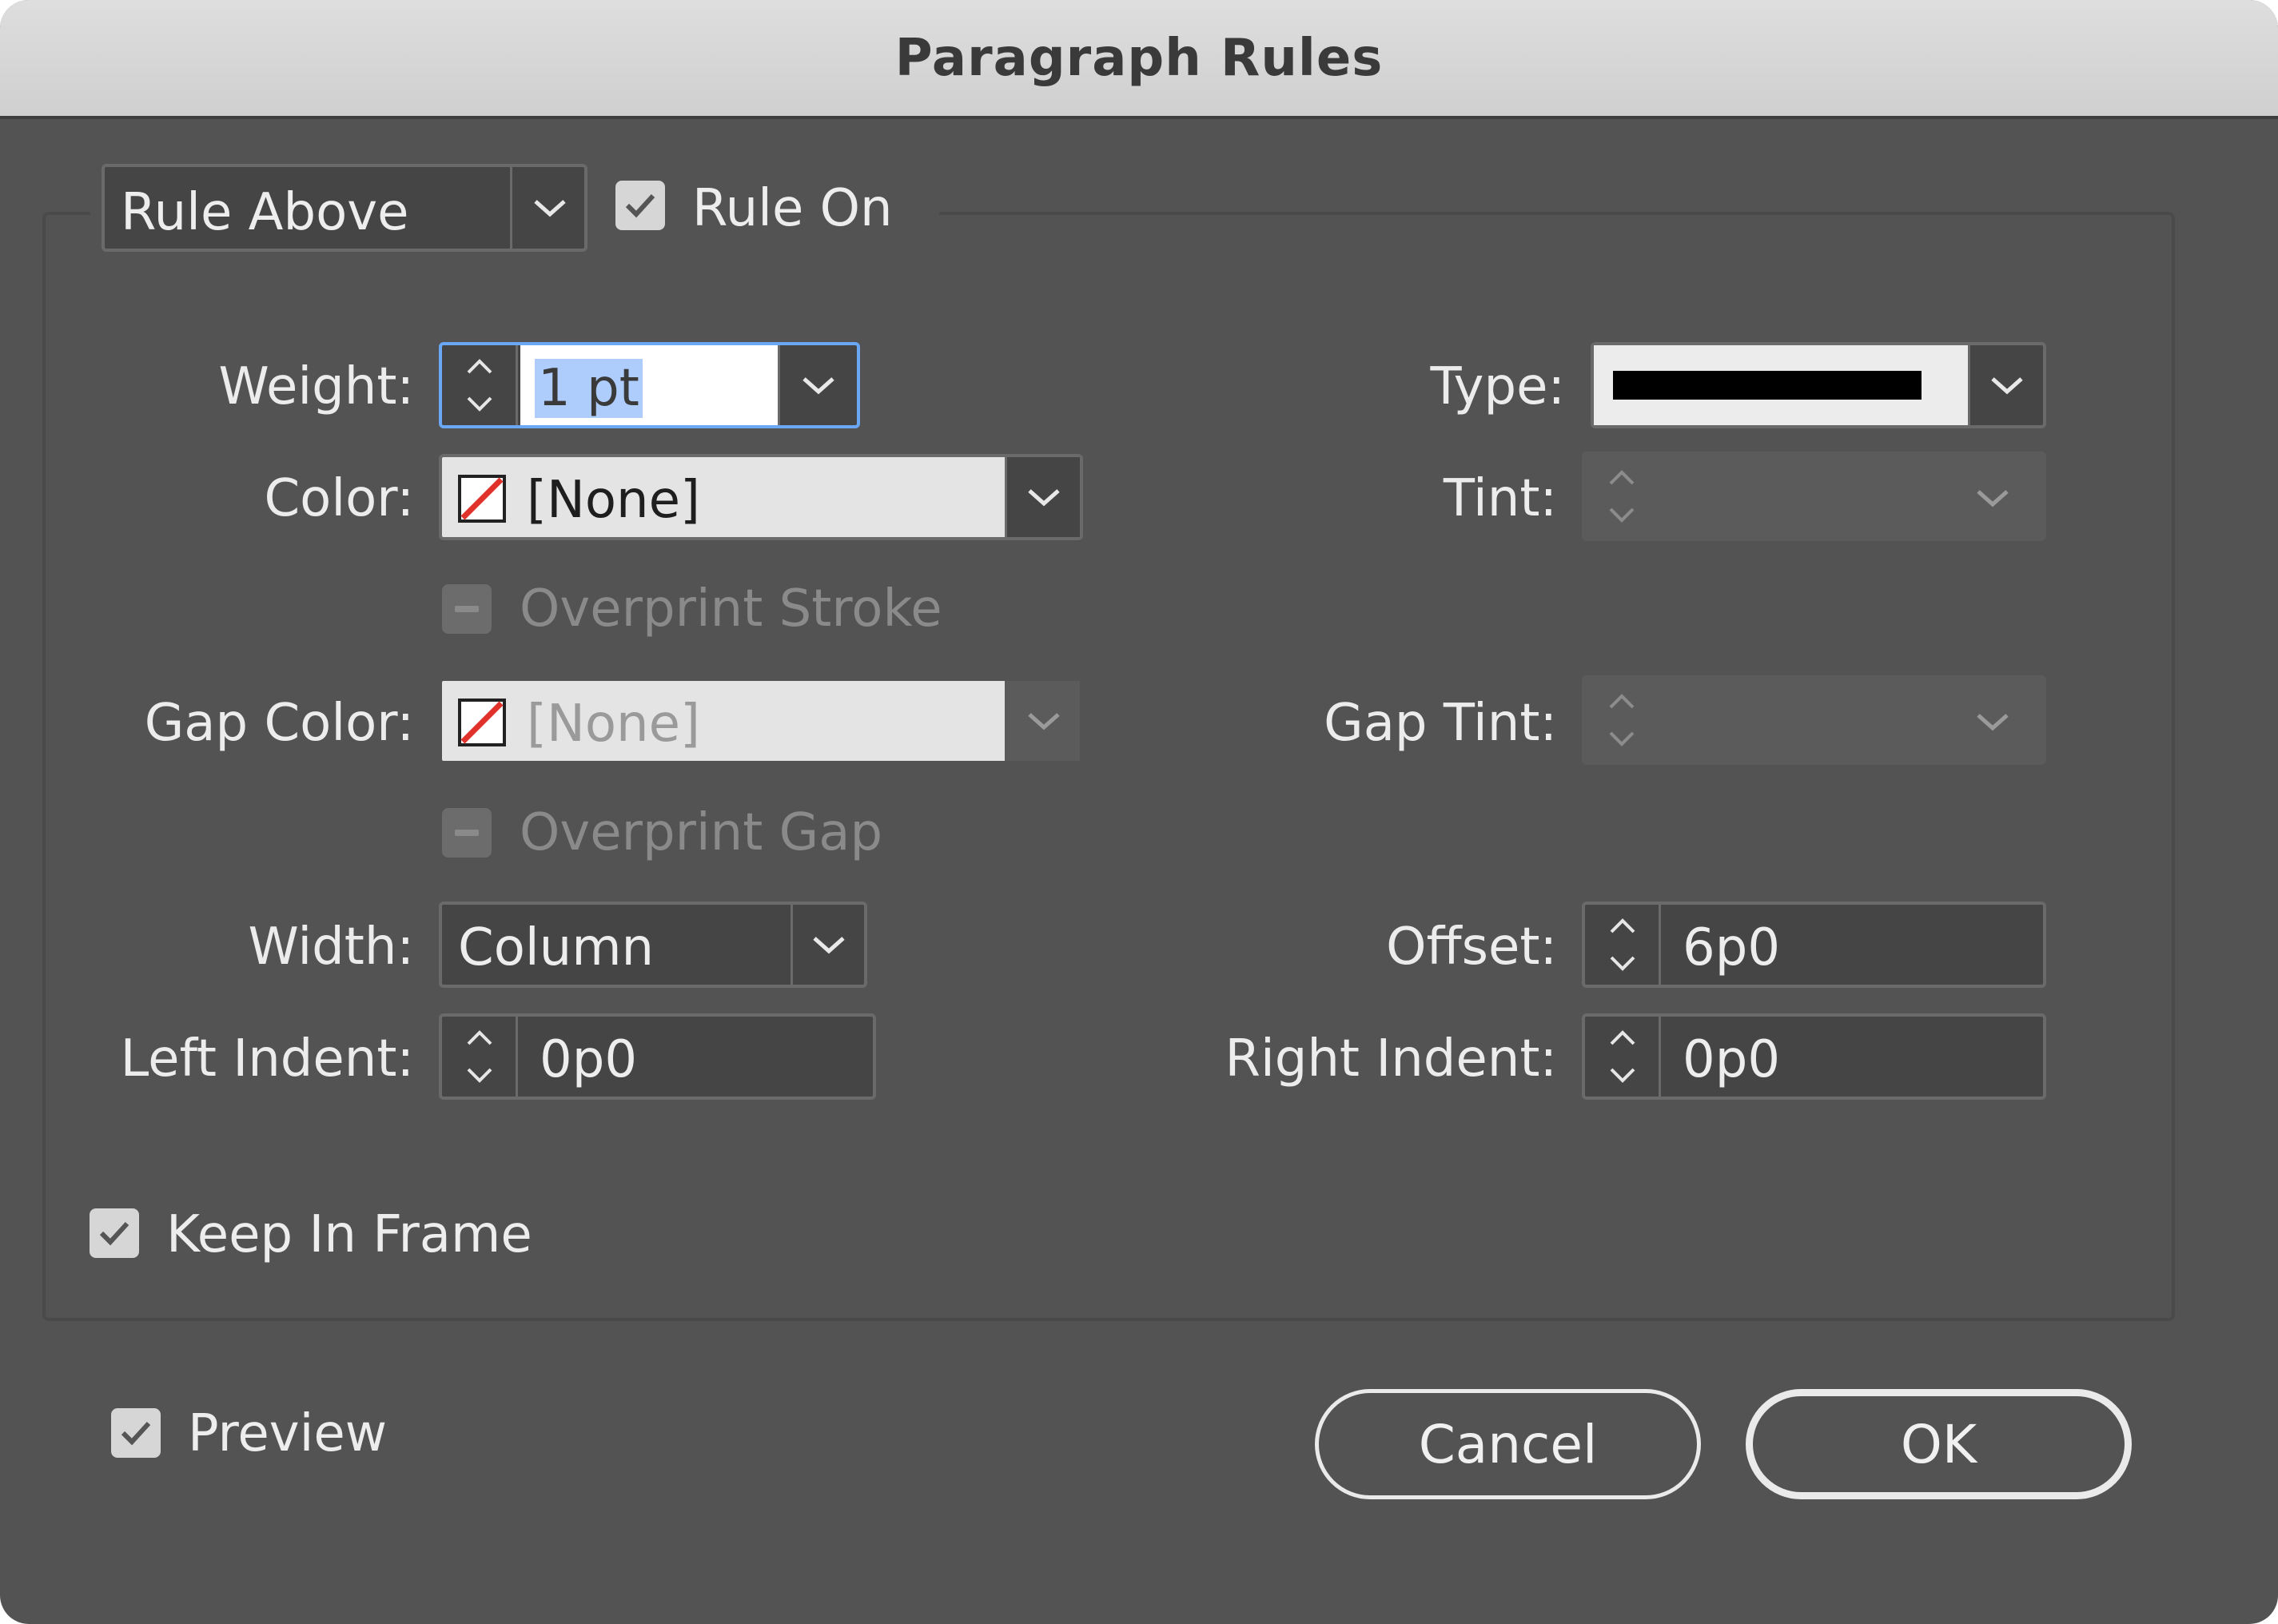 The width and height of the screenshot is (2278, 1624). I want to click on preview-checkbox, so click(136, 1433).